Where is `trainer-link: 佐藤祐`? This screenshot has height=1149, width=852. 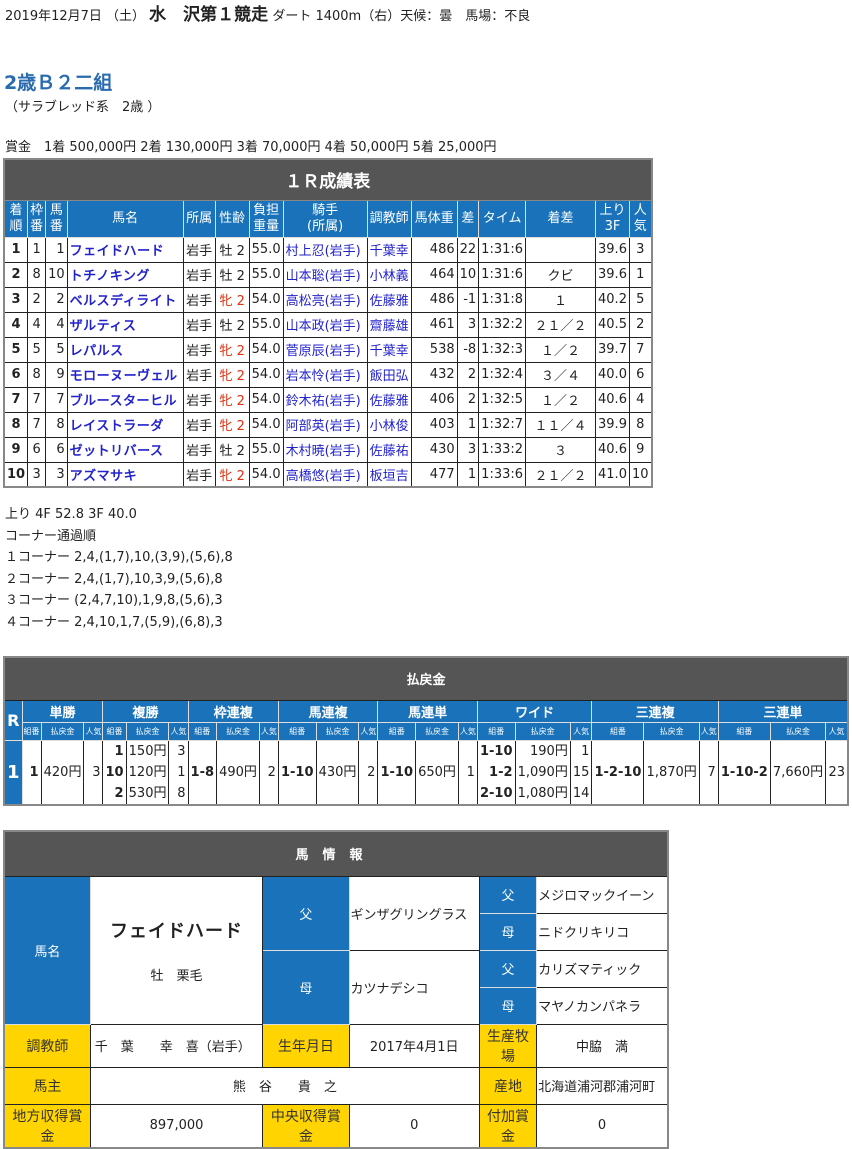 trainer-link: 佐藤祐 is located at coordinates (389, 451).